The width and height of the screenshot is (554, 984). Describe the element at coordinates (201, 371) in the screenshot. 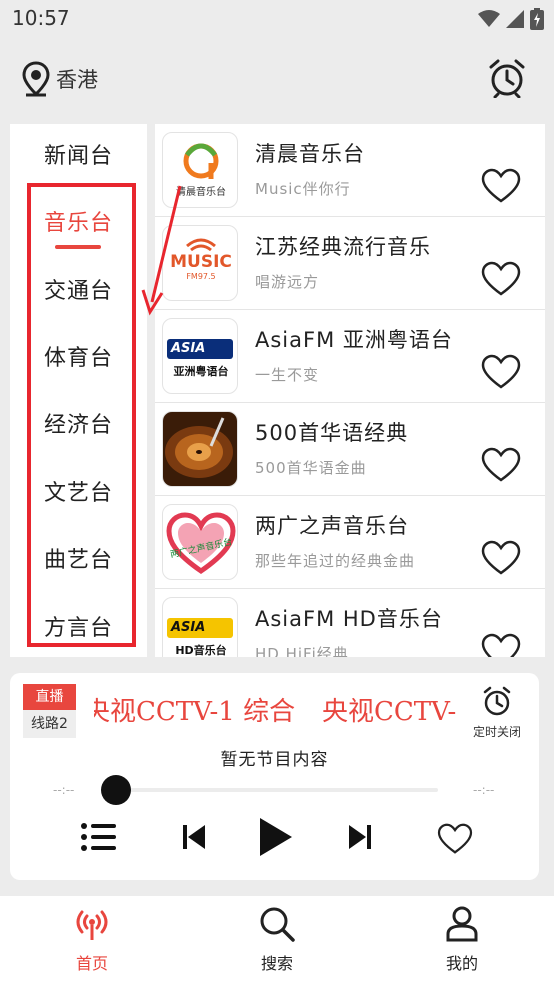

I see `station-logo-subtext: 亚洲粤语台` at that location.